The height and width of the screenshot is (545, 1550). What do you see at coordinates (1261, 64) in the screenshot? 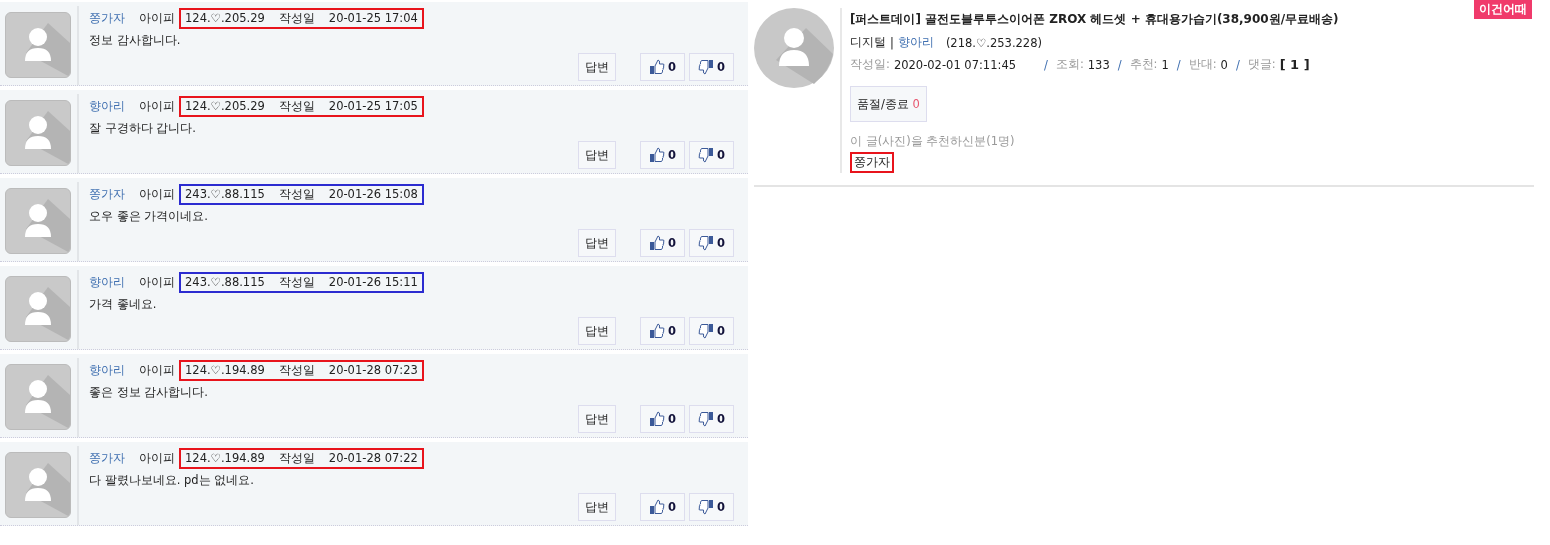
I see `meta-label: 댓글:` at bounding box center [1261, 64].